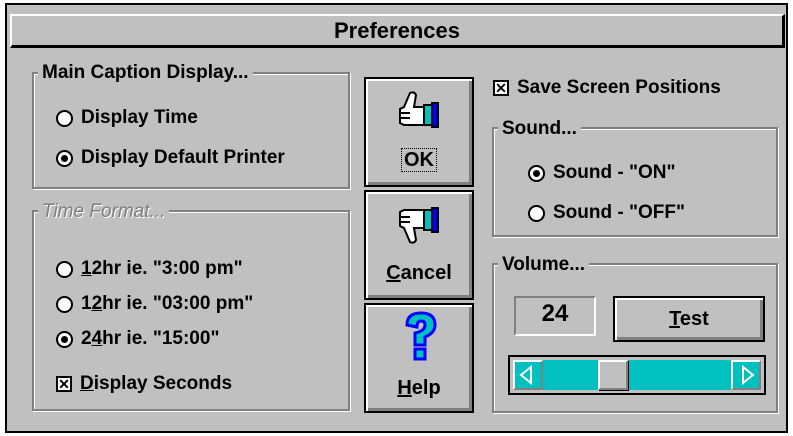 Image resolution: width=793 pixels, height=436 pixels. I want to click on radio-12hr-padded: 12hr ie. "03:00 pm", so click(154, 304).